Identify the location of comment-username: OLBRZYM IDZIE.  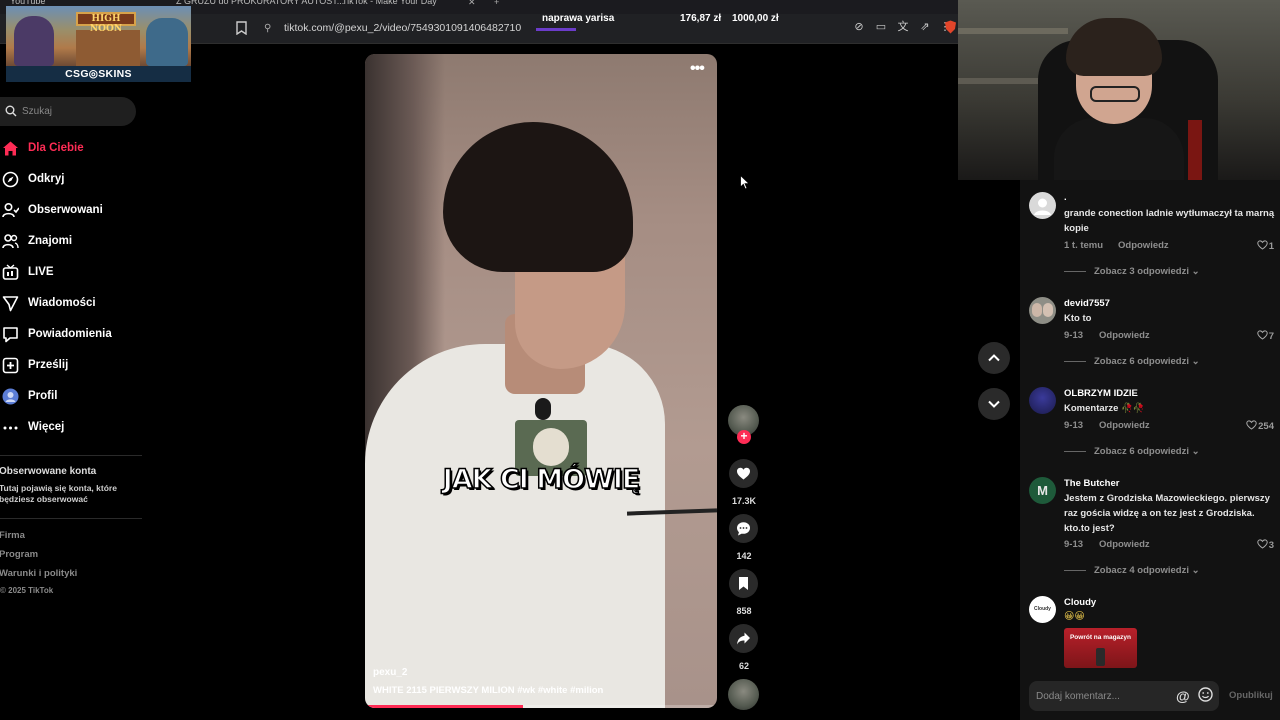
(1101, 393).